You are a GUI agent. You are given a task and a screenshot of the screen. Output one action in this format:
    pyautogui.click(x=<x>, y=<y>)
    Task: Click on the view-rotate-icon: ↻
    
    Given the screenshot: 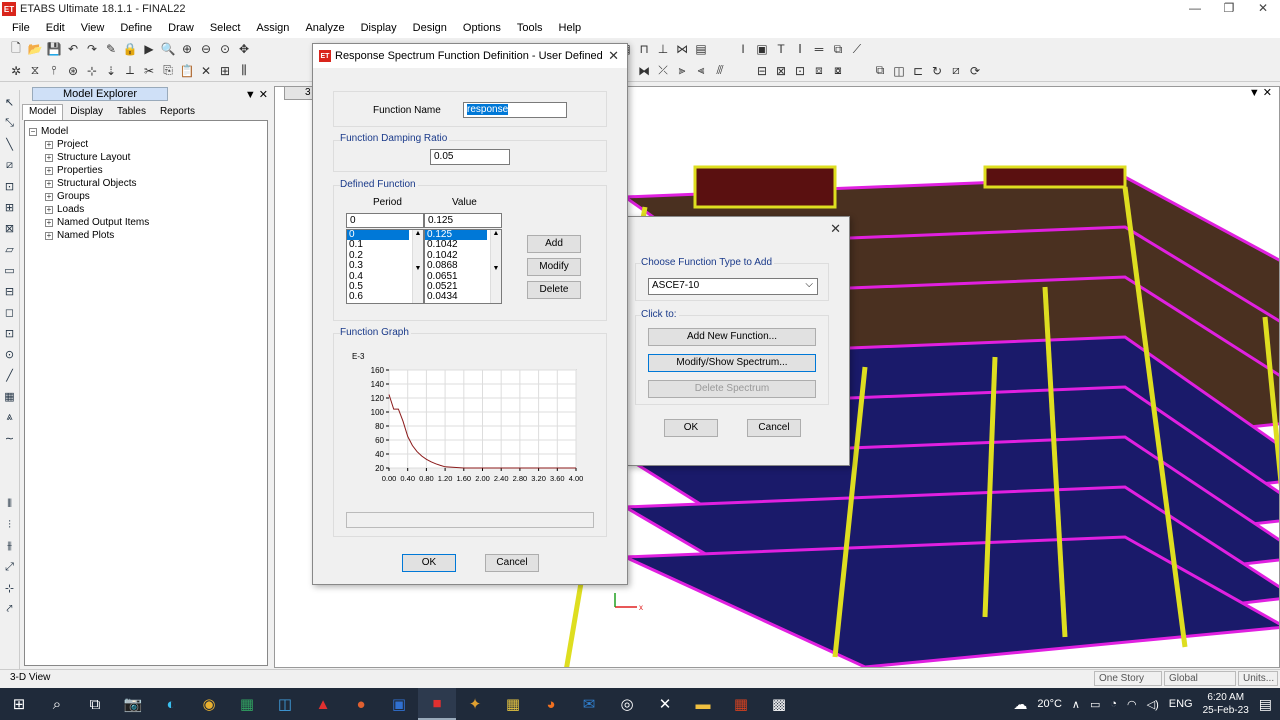 What is the action you would take?
    pyautogui.click(x=937, y=71)
    